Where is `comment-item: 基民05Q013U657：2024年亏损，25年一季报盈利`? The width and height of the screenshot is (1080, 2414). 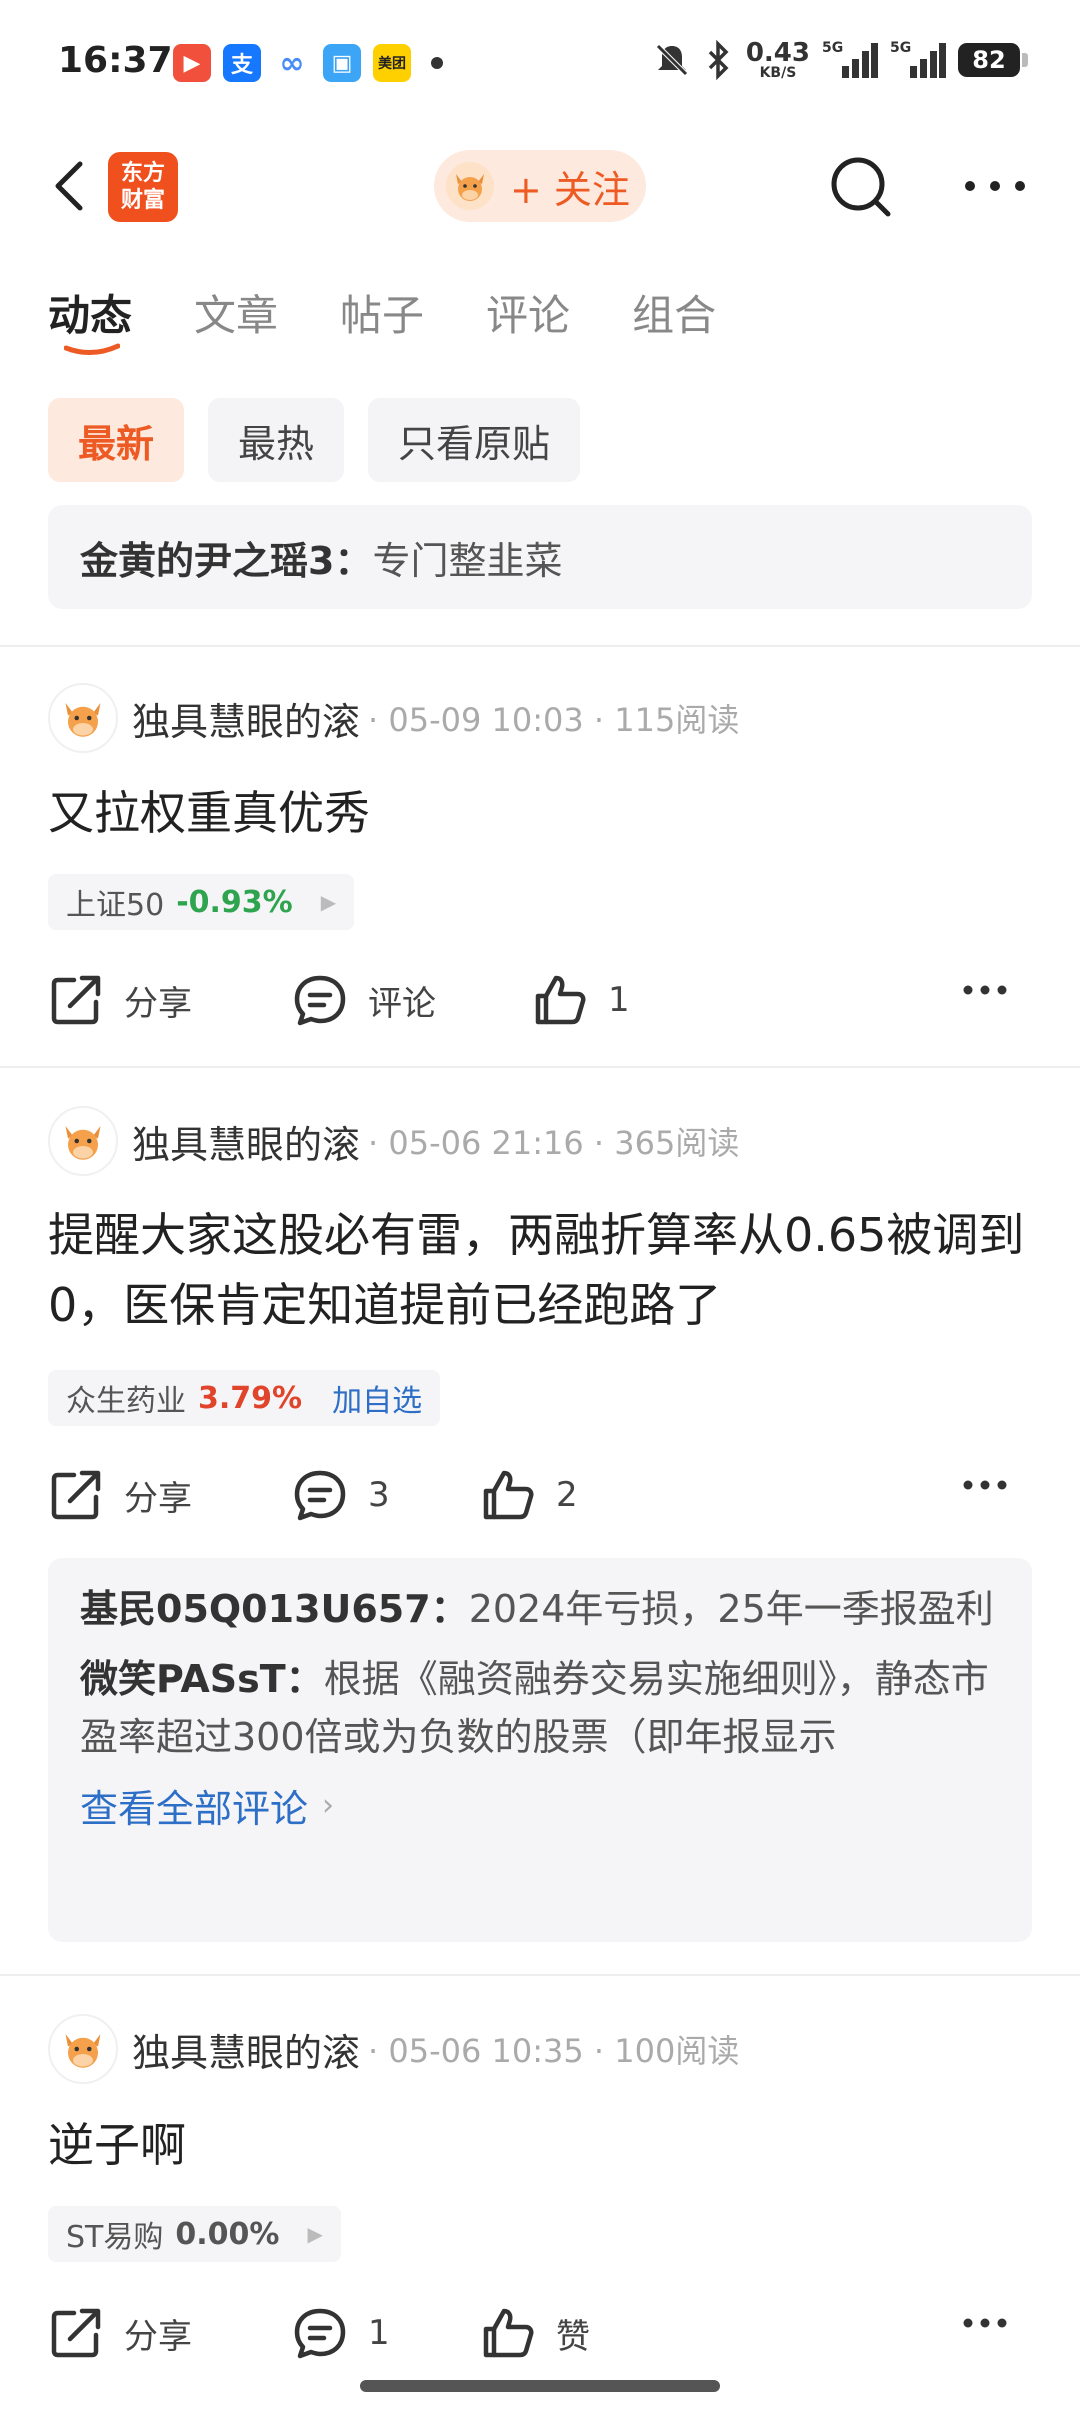
comment-item: 基民05Q013U657：2024年亏损，25年一季报盈利 is located at coordinates (540, 1609).